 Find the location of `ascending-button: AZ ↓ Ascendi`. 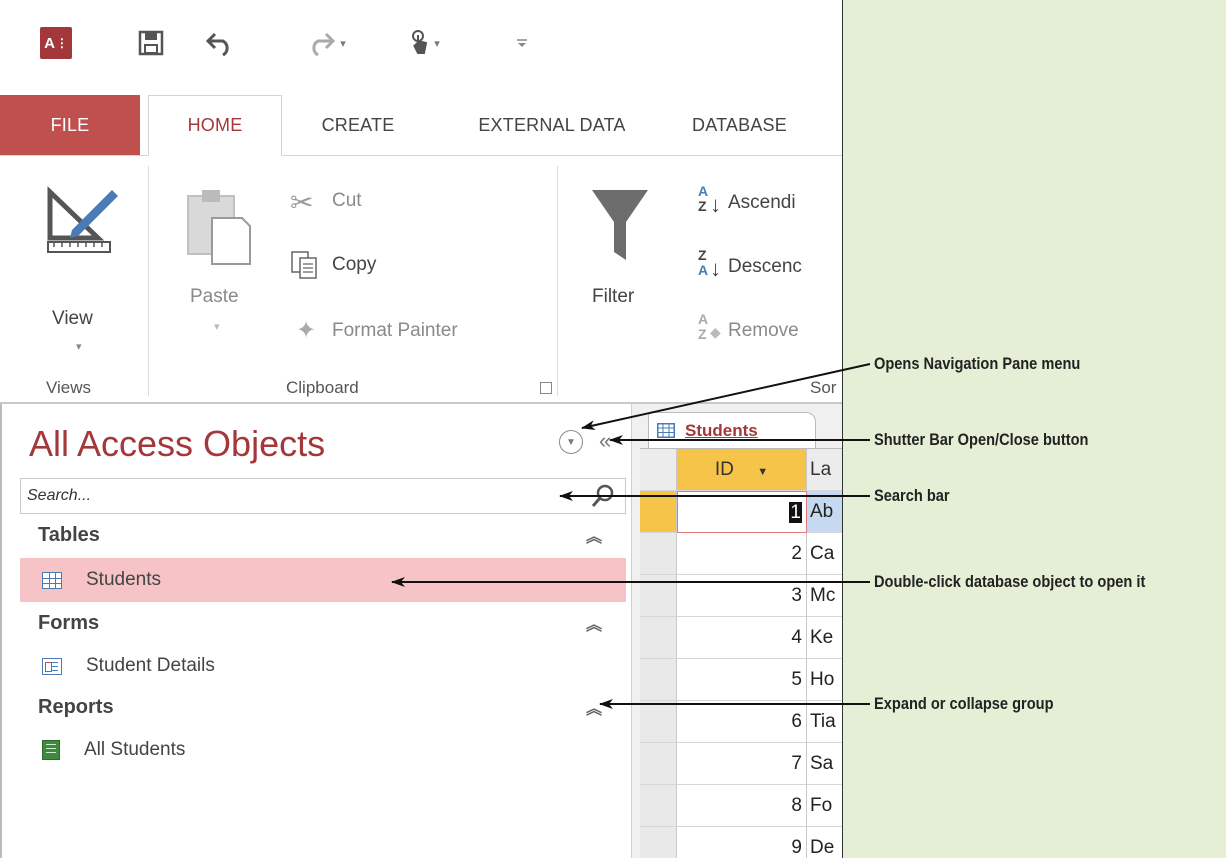

ascending-button: AZ ↓ Ascendi is located at coordinates (770, 204).